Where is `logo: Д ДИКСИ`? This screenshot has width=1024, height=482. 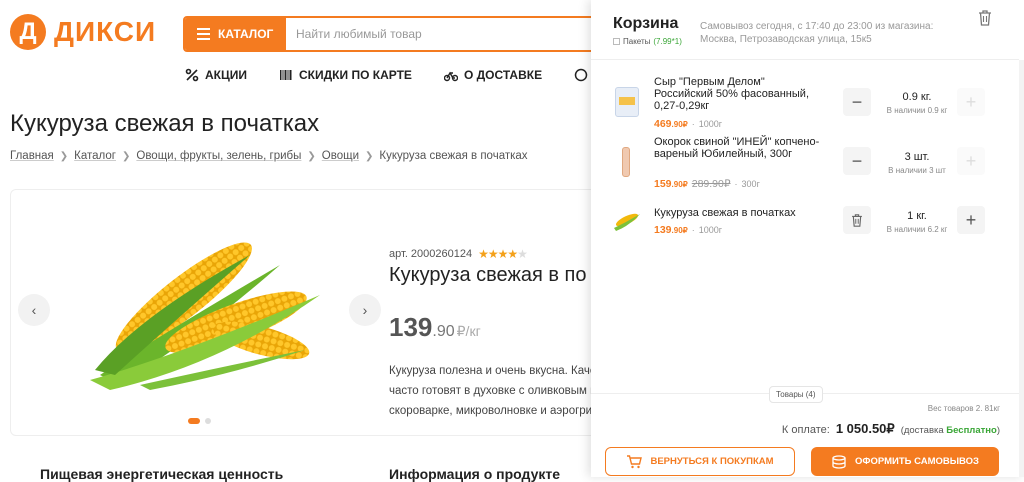
logo: Д ДИКСИ is located at coordinates (83, 32).